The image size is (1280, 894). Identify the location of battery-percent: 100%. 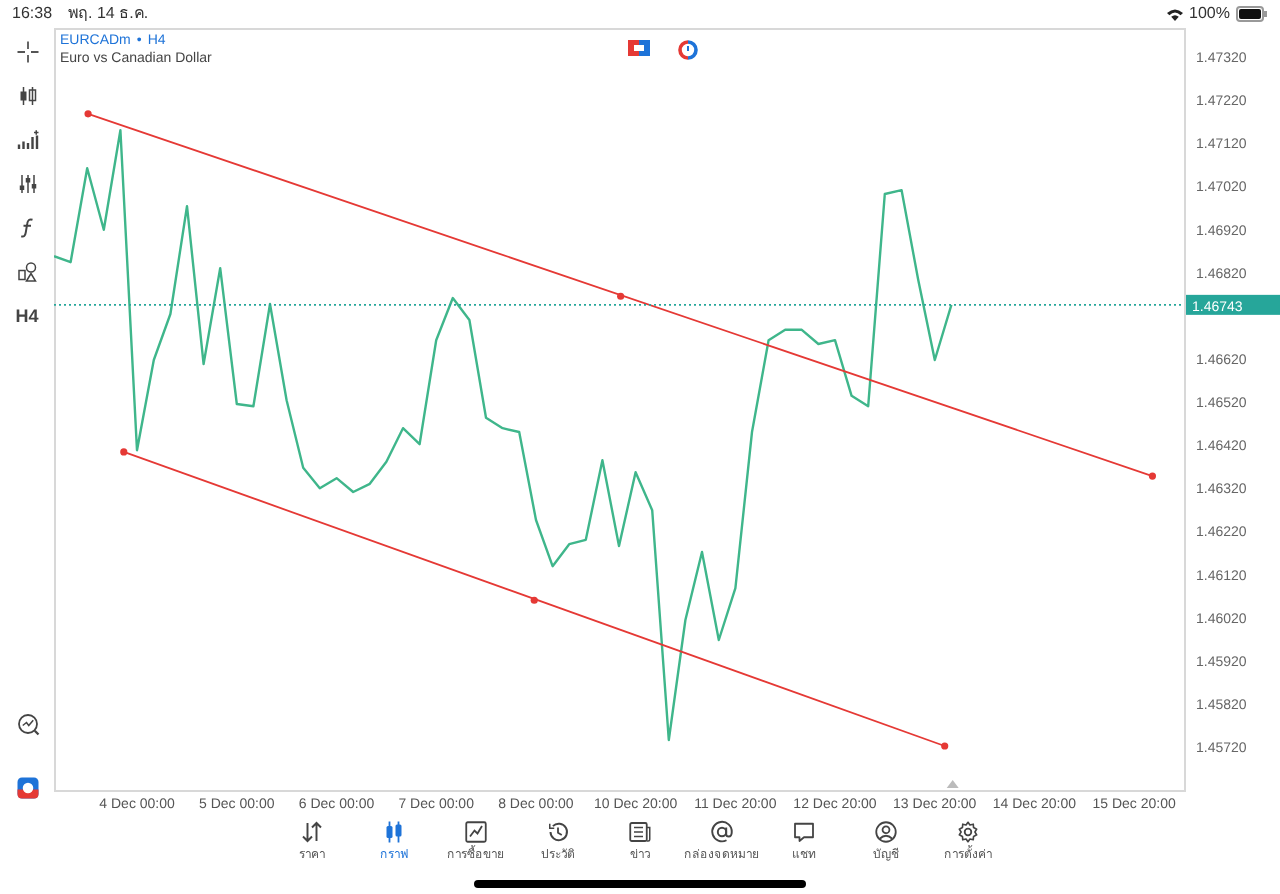
(1209, 14).